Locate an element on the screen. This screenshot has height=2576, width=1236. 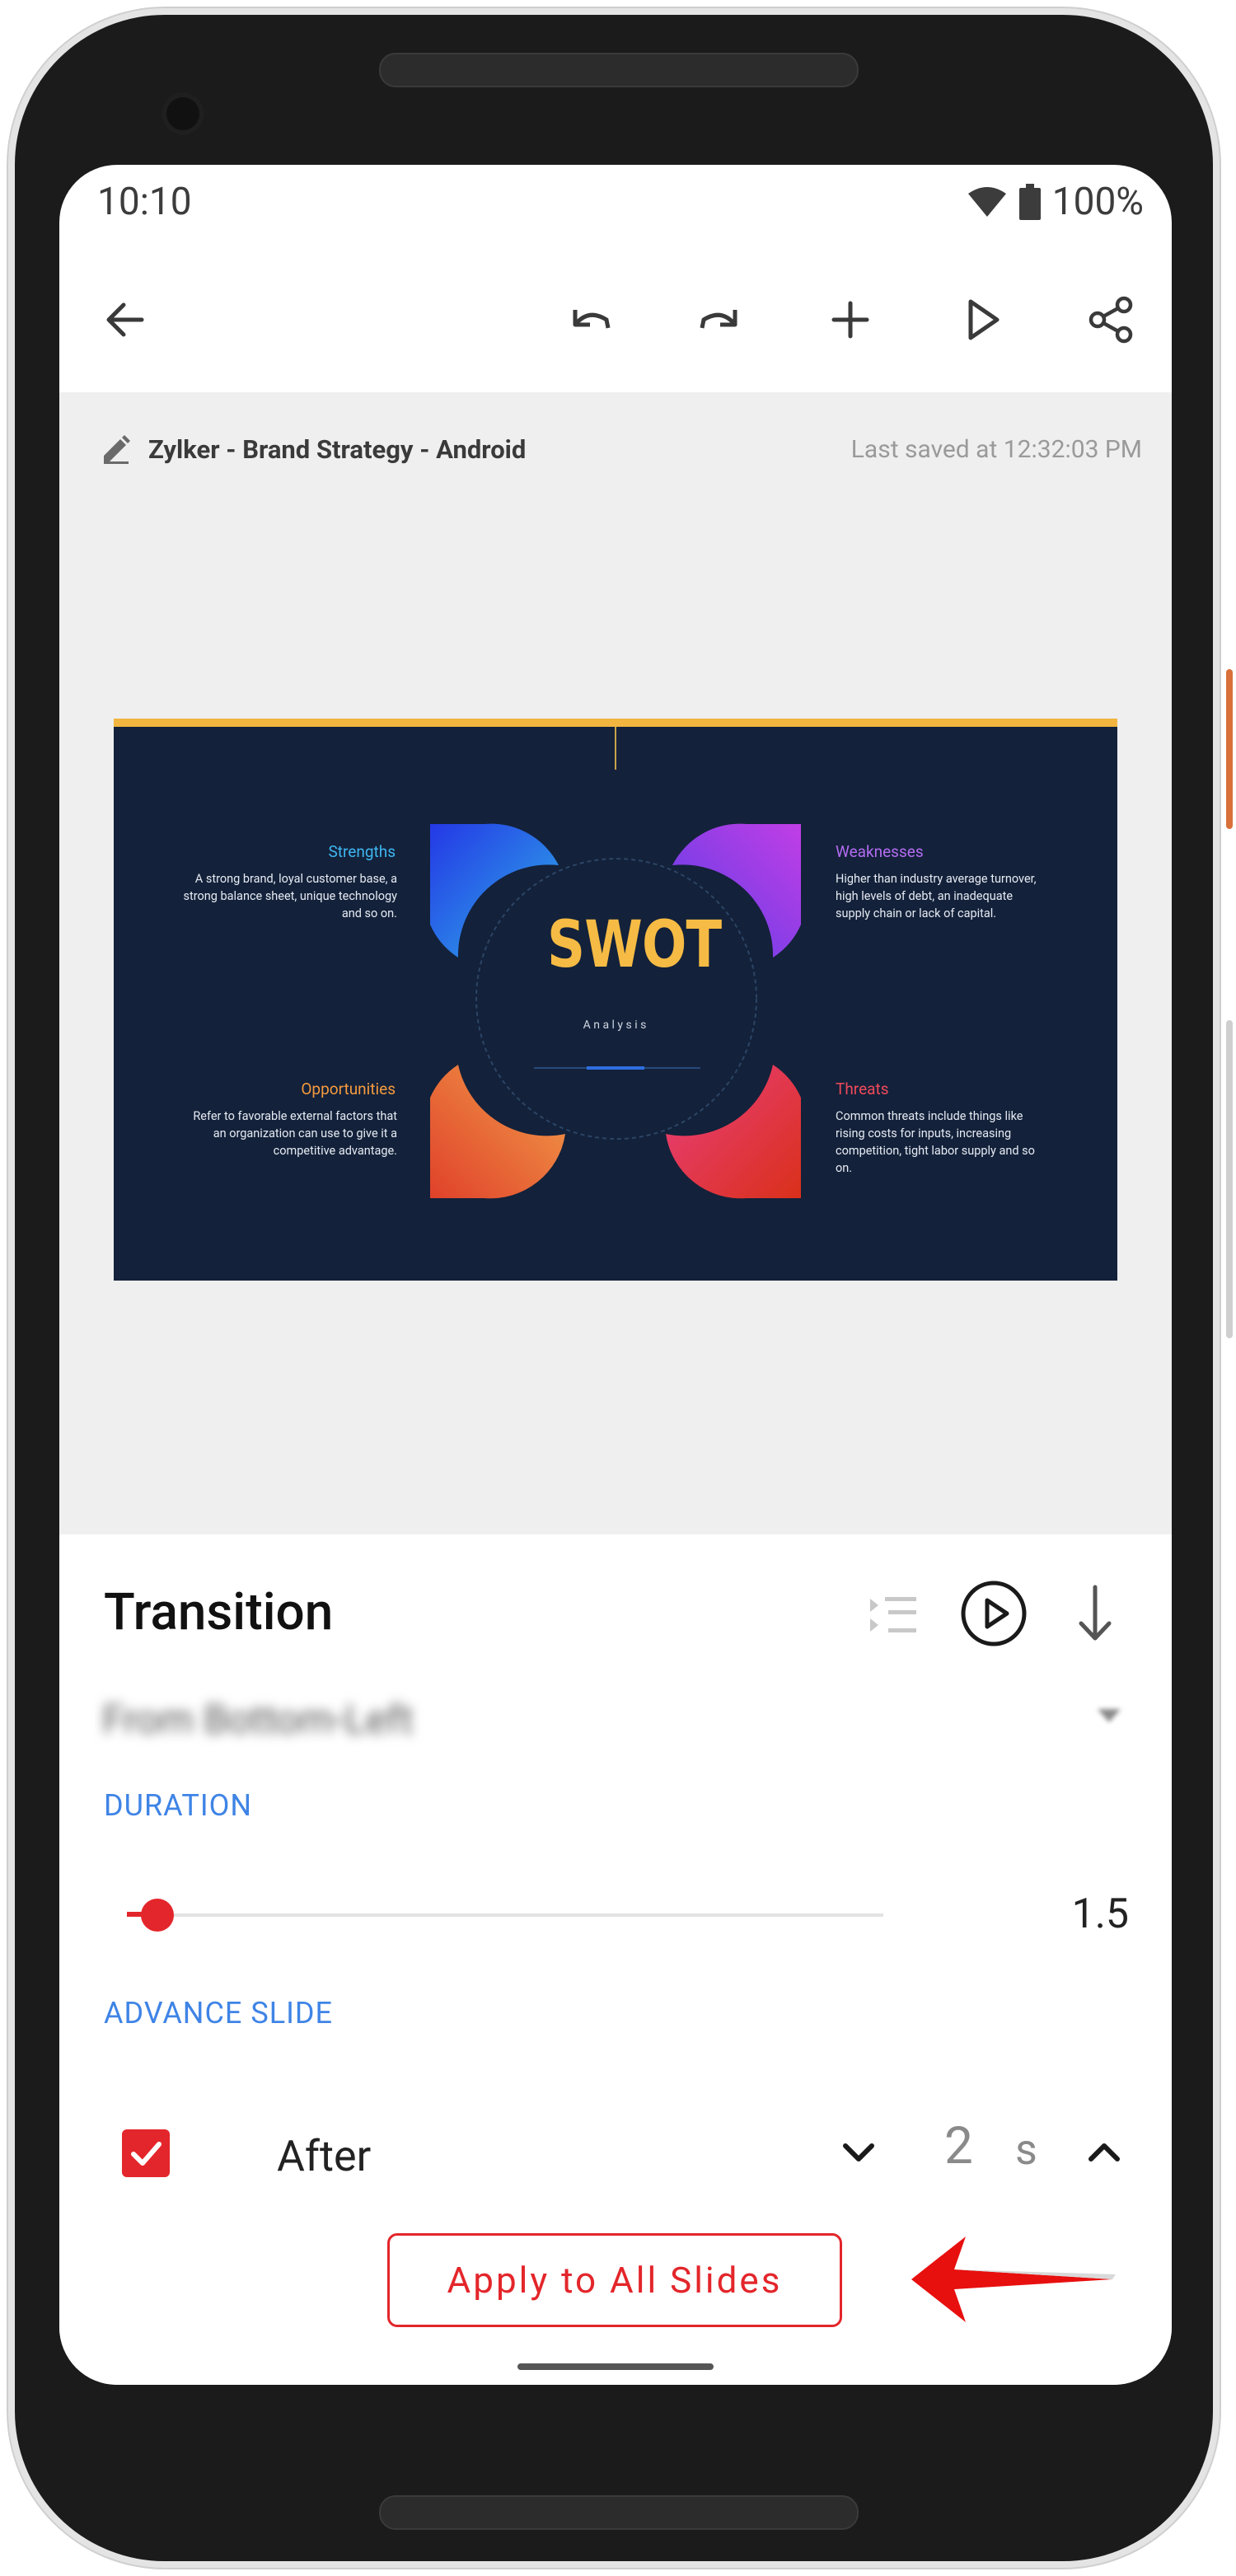
battery-icon is located at coordinates (1029, 202).